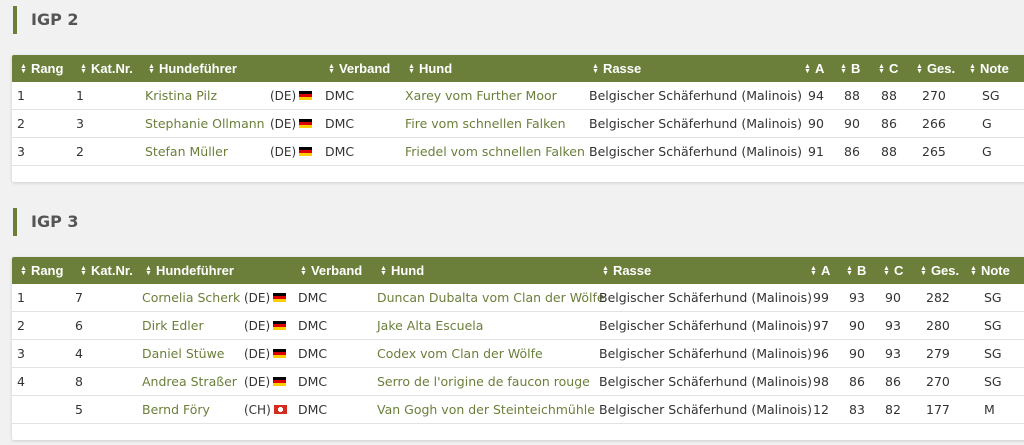 Image resolution: width=1024 pixels, height=445 pixels. I want to click on handler-value: Kristina Pilz, so click(181, 95).